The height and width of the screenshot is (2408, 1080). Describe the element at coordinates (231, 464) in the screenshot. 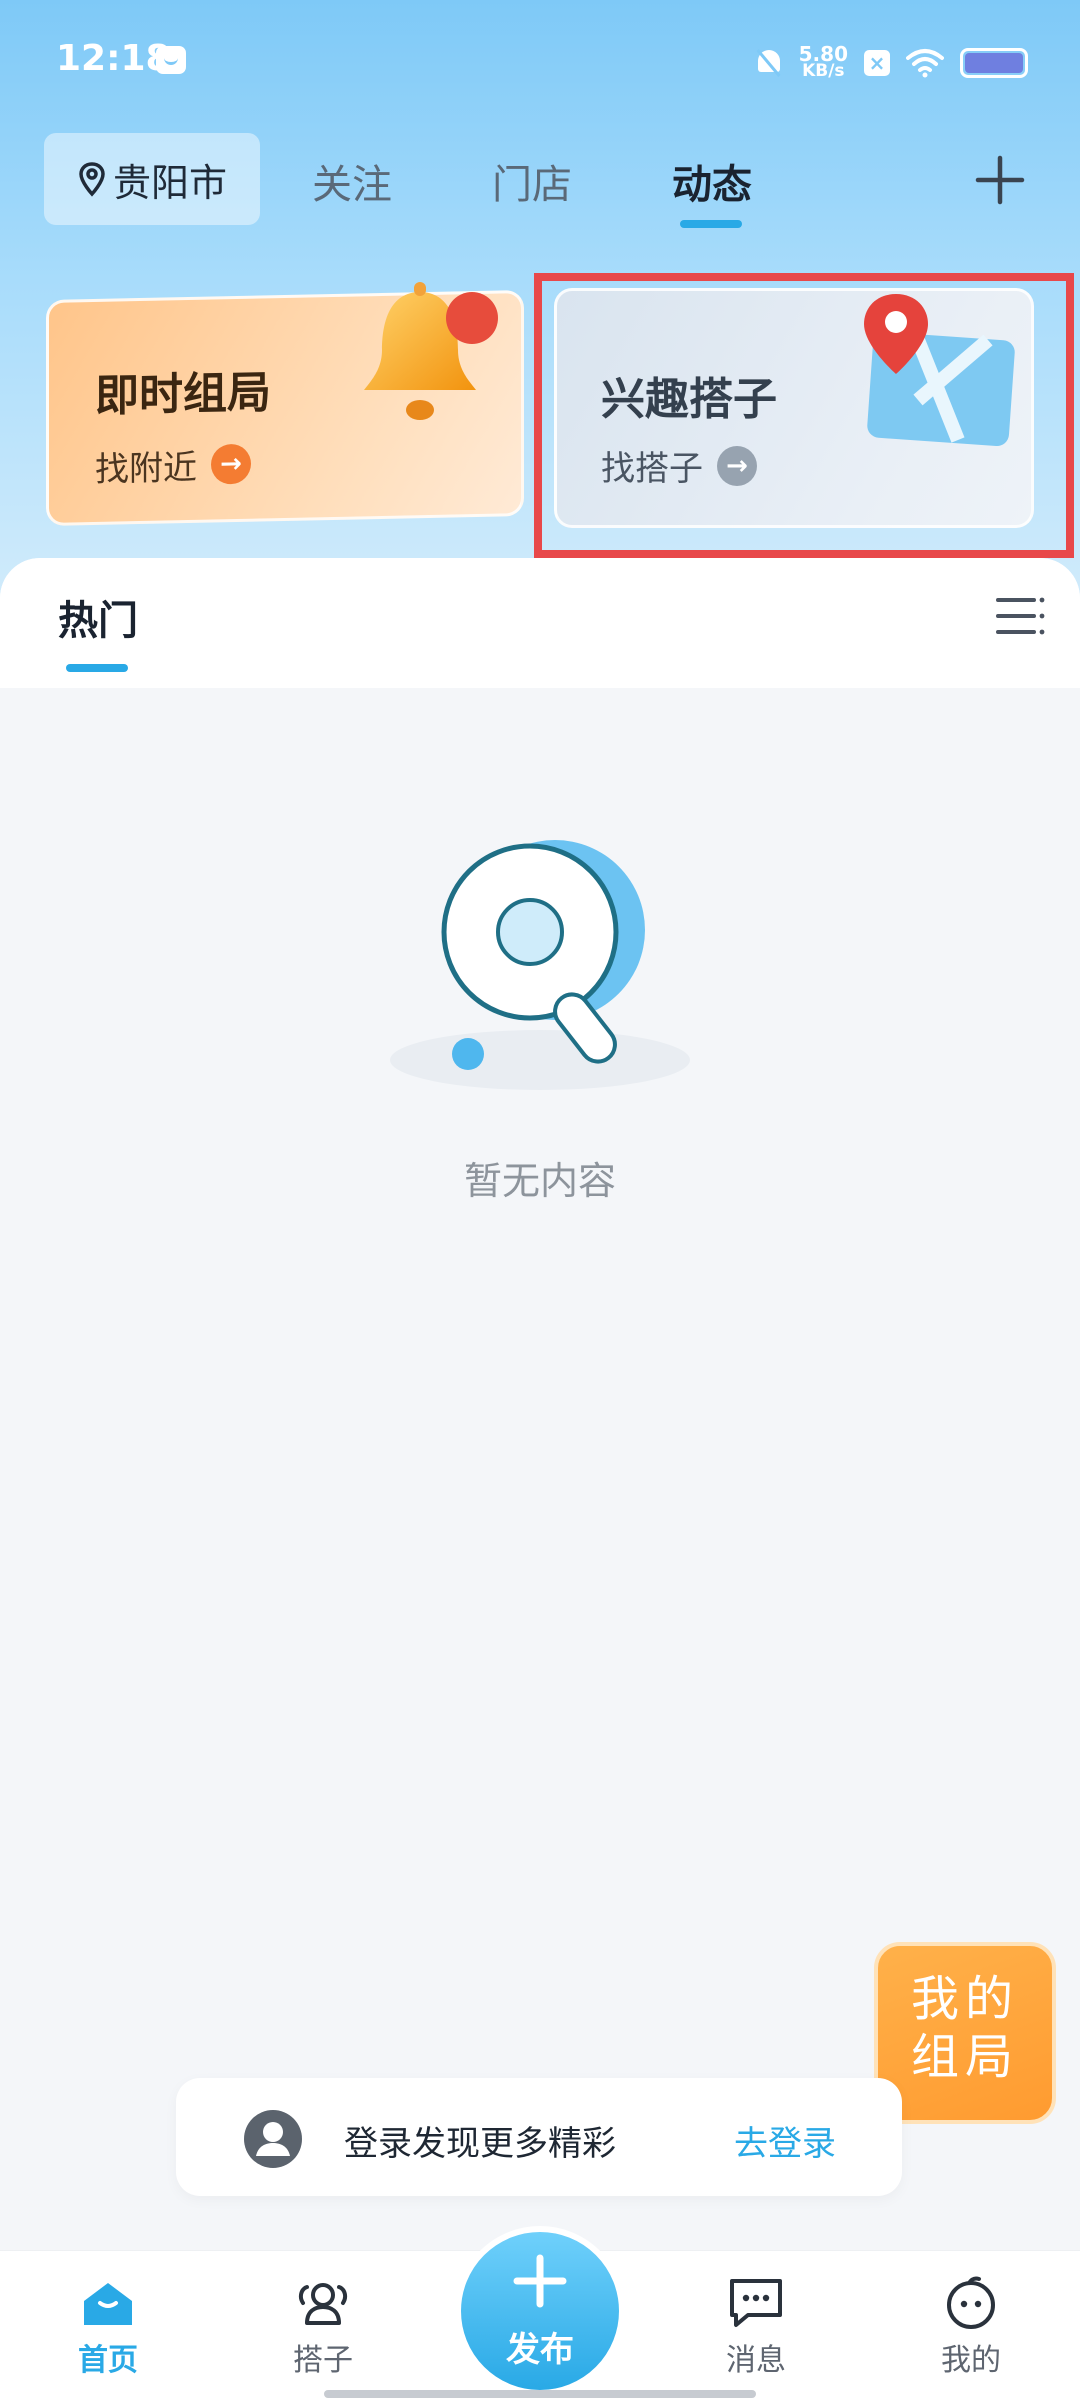

I see `arrow-right-icon: →` at that location.